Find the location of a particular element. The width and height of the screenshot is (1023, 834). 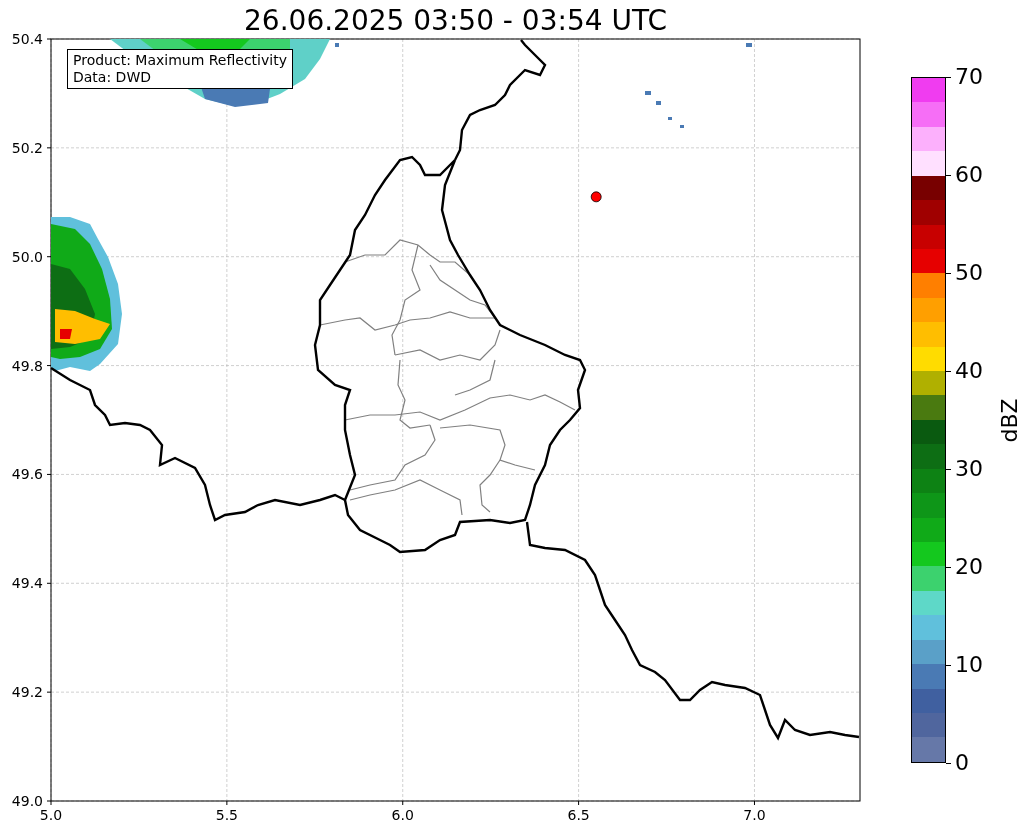

x-tick-label: 6.0 is located at coordinates (402, 815).